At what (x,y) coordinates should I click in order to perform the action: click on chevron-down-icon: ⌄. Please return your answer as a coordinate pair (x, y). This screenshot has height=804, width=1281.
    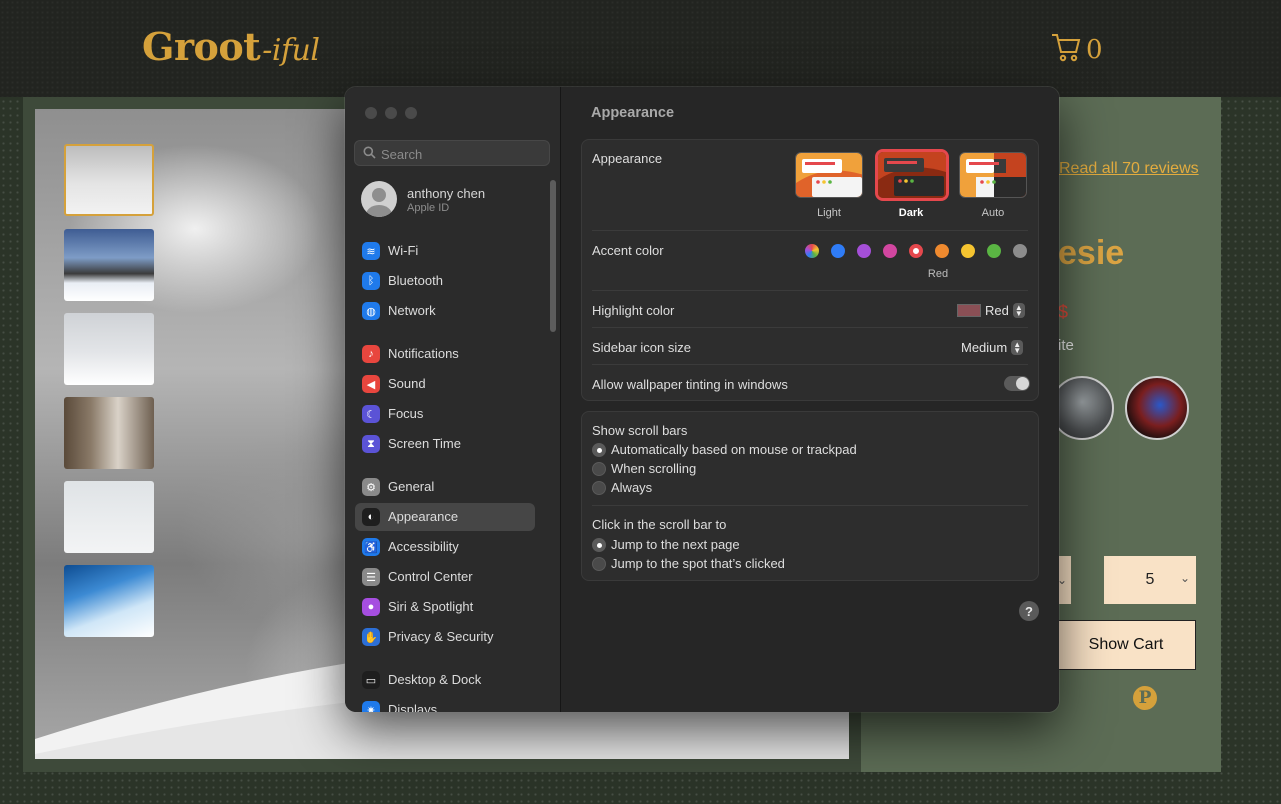
    Looking at the image, I should click on (1184, 578).